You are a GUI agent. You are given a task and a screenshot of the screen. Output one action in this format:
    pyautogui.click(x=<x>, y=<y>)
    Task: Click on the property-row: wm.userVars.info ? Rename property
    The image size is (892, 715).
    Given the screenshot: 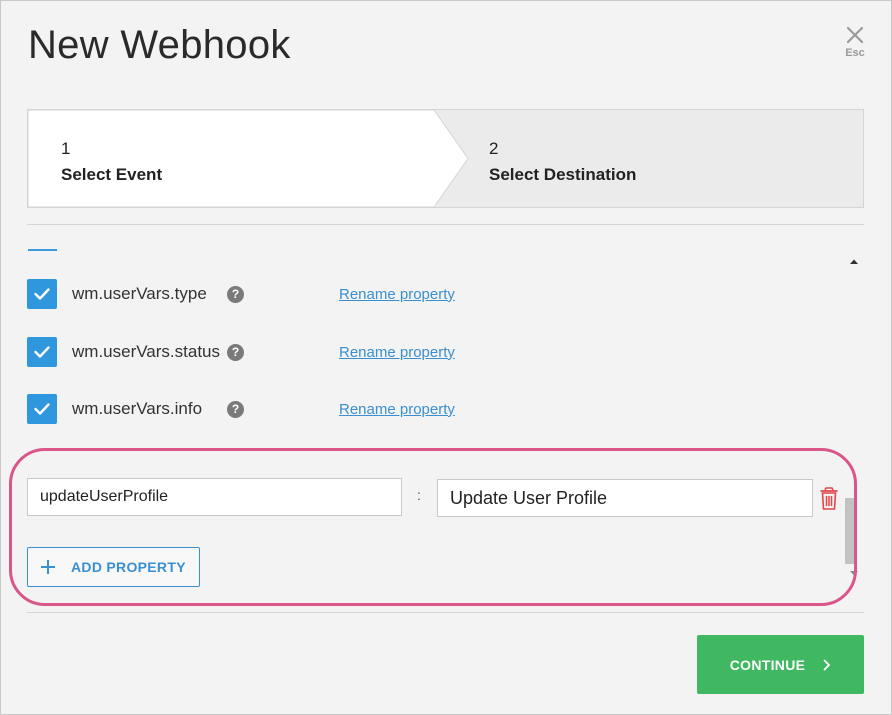 What is the action you would take?
    pyautogui.click(x=267, y=409)
    